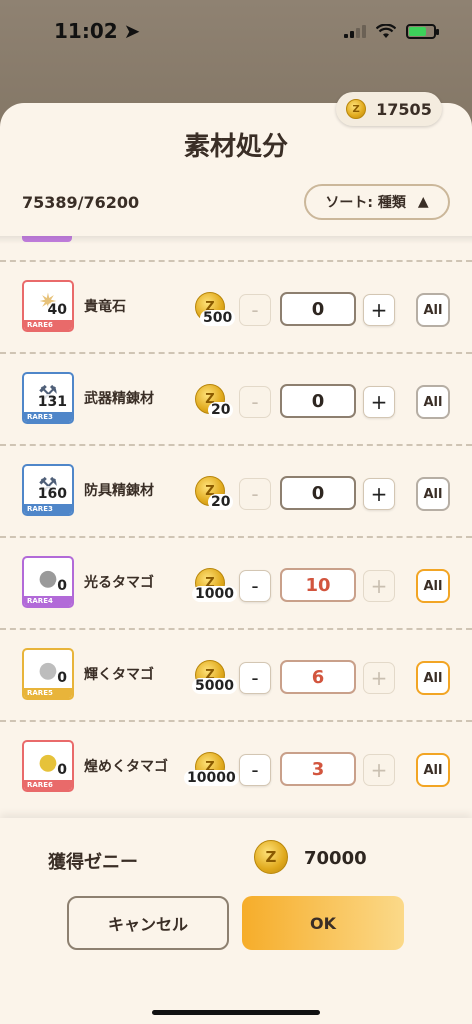 Image resolution: width=472 pixels, height=1024 pixels. What do you see at coordinates (236, 674) in the screenshot?
I see `list-item: ● 0 RARE5 輝くタマゴ Z 5000 - 6 + All` at bounding box center [236, 674].